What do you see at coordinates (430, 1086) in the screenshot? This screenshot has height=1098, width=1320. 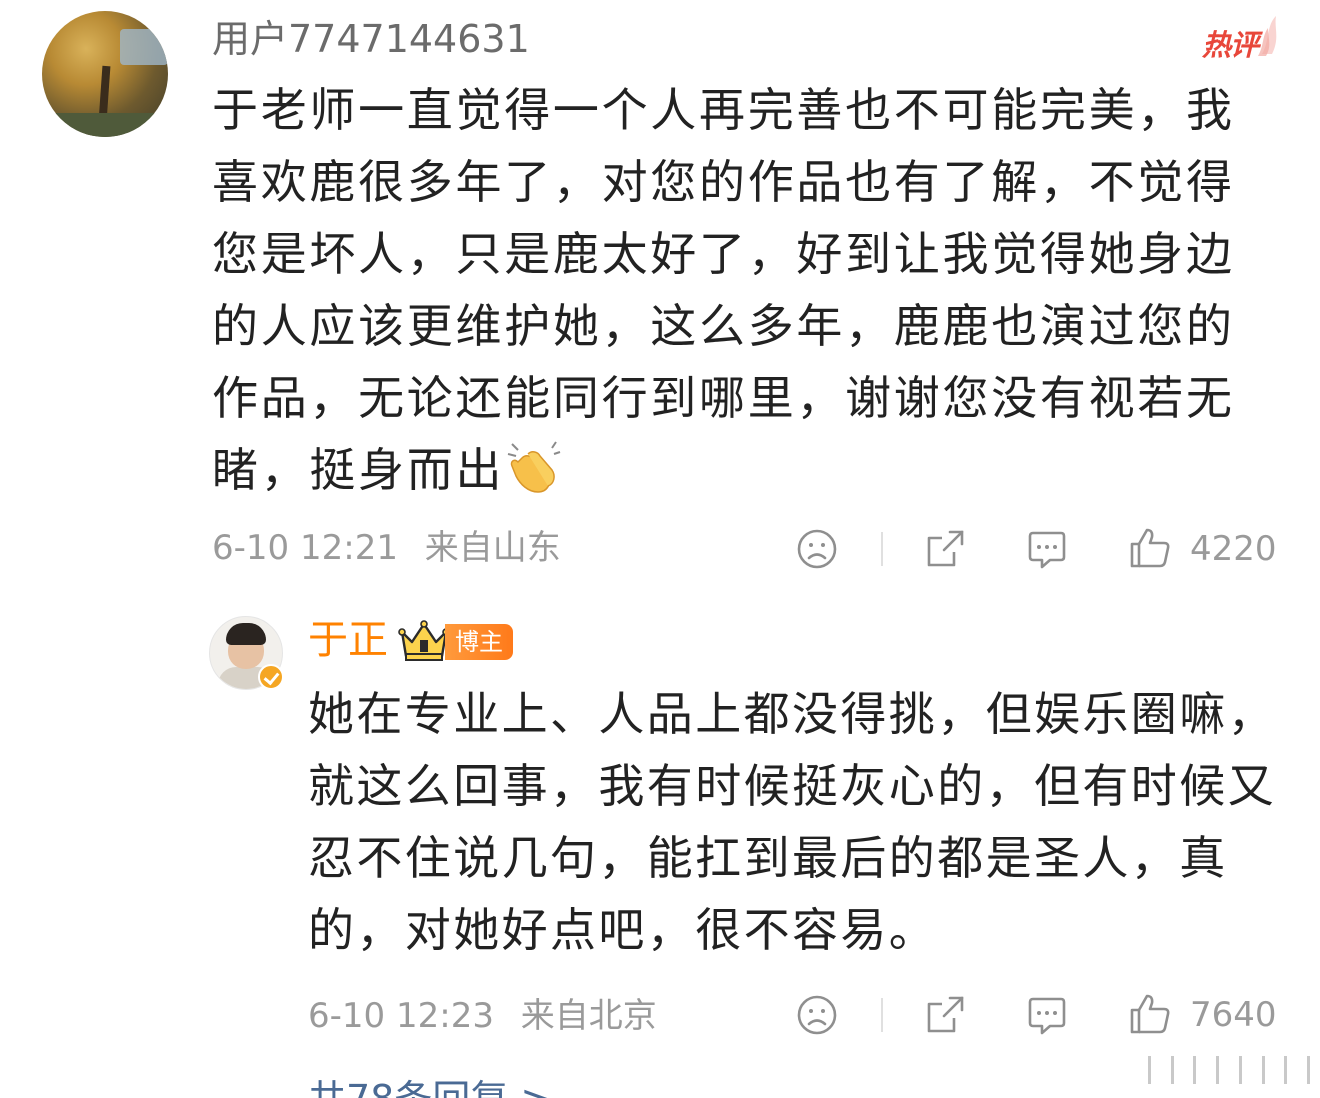 I see `more-replies-link: 共78条回复 >` at bounding box center [430, 1086].